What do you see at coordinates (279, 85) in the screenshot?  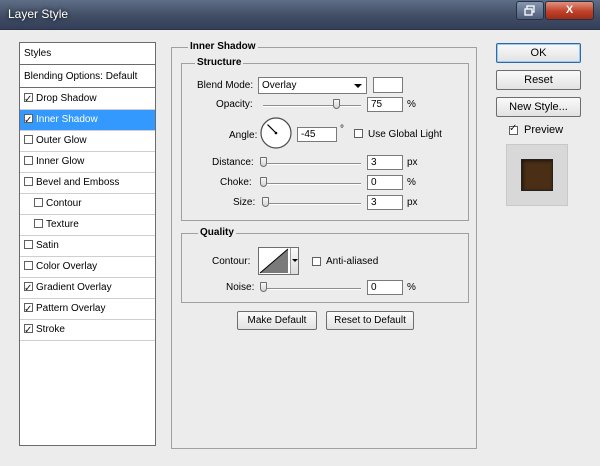 I see `blend-mode-value: Overlay` at bounding box center [279, 85].